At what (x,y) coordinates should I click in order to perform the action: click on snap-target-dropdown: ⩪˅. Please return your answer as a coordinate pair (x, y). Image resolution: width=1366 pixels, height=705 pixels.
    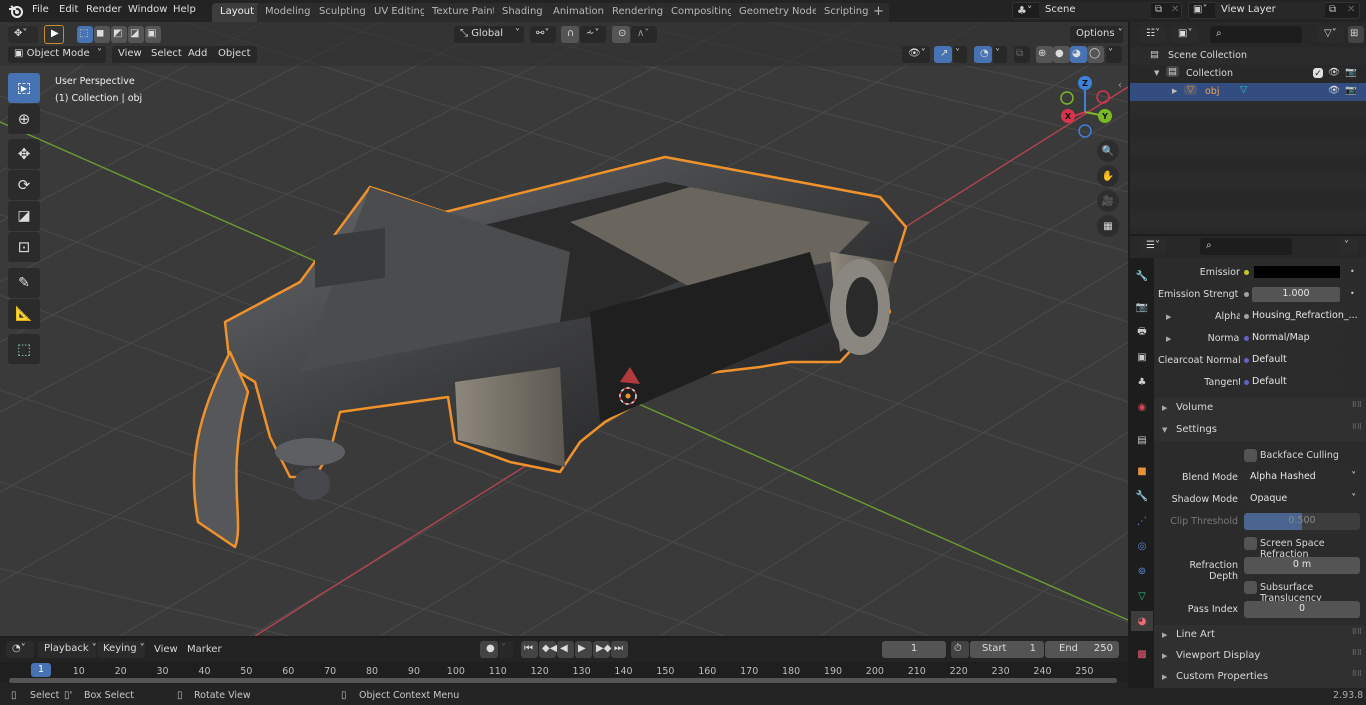
    Looking at the image, I should click on (593, 34).